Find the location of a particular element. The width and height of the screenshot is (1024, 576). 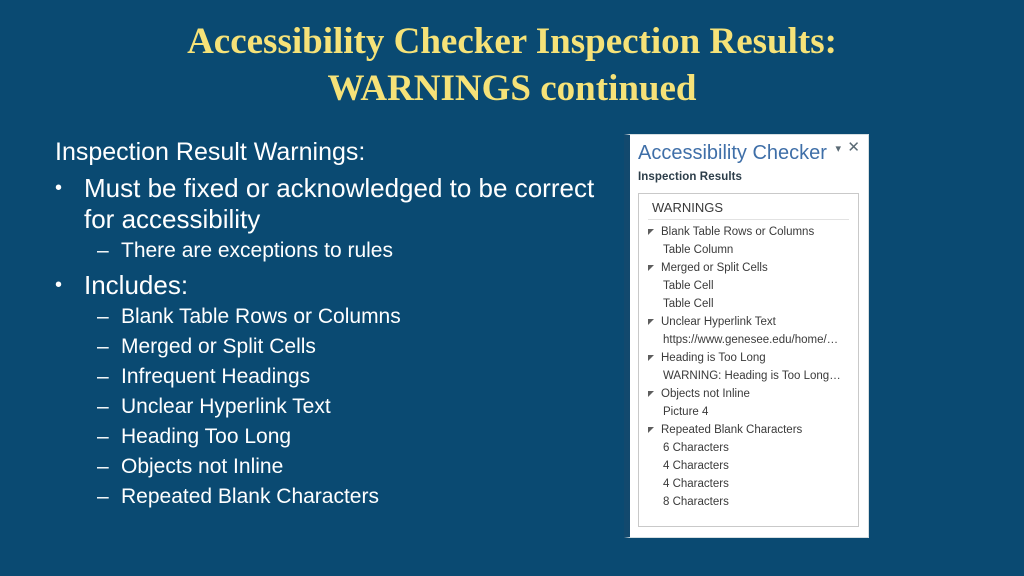

warnings-group-label-text: WARNINGS is located at coordinates (688, 207).